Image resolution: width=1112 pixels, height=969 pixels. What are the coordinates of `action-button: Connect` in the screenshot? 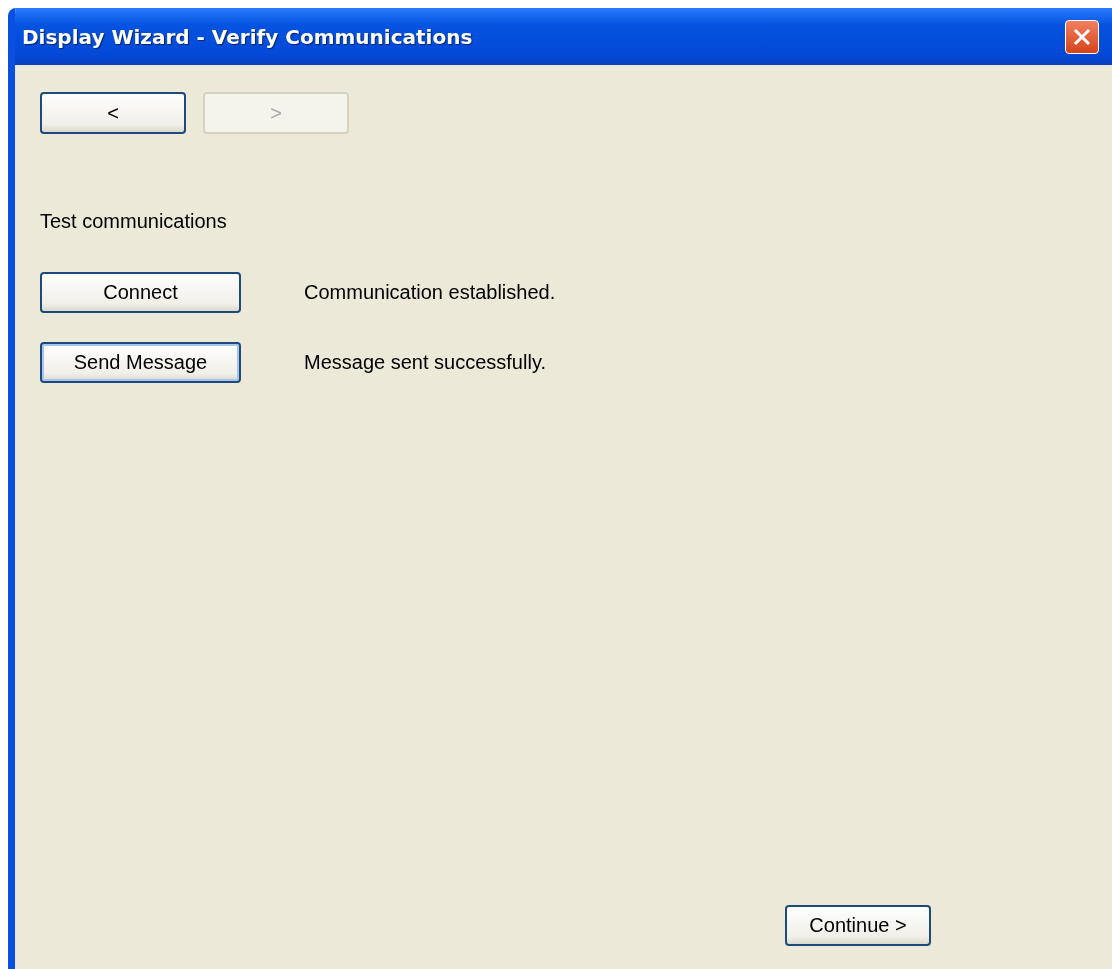 It's located at (140, 292).